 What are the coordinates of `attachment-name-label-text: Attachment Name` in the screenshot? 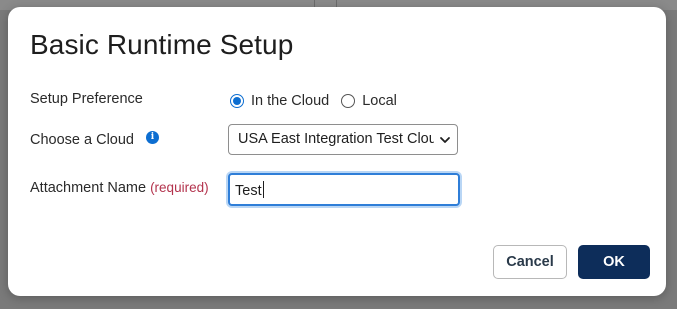 It's located at (88, 188).